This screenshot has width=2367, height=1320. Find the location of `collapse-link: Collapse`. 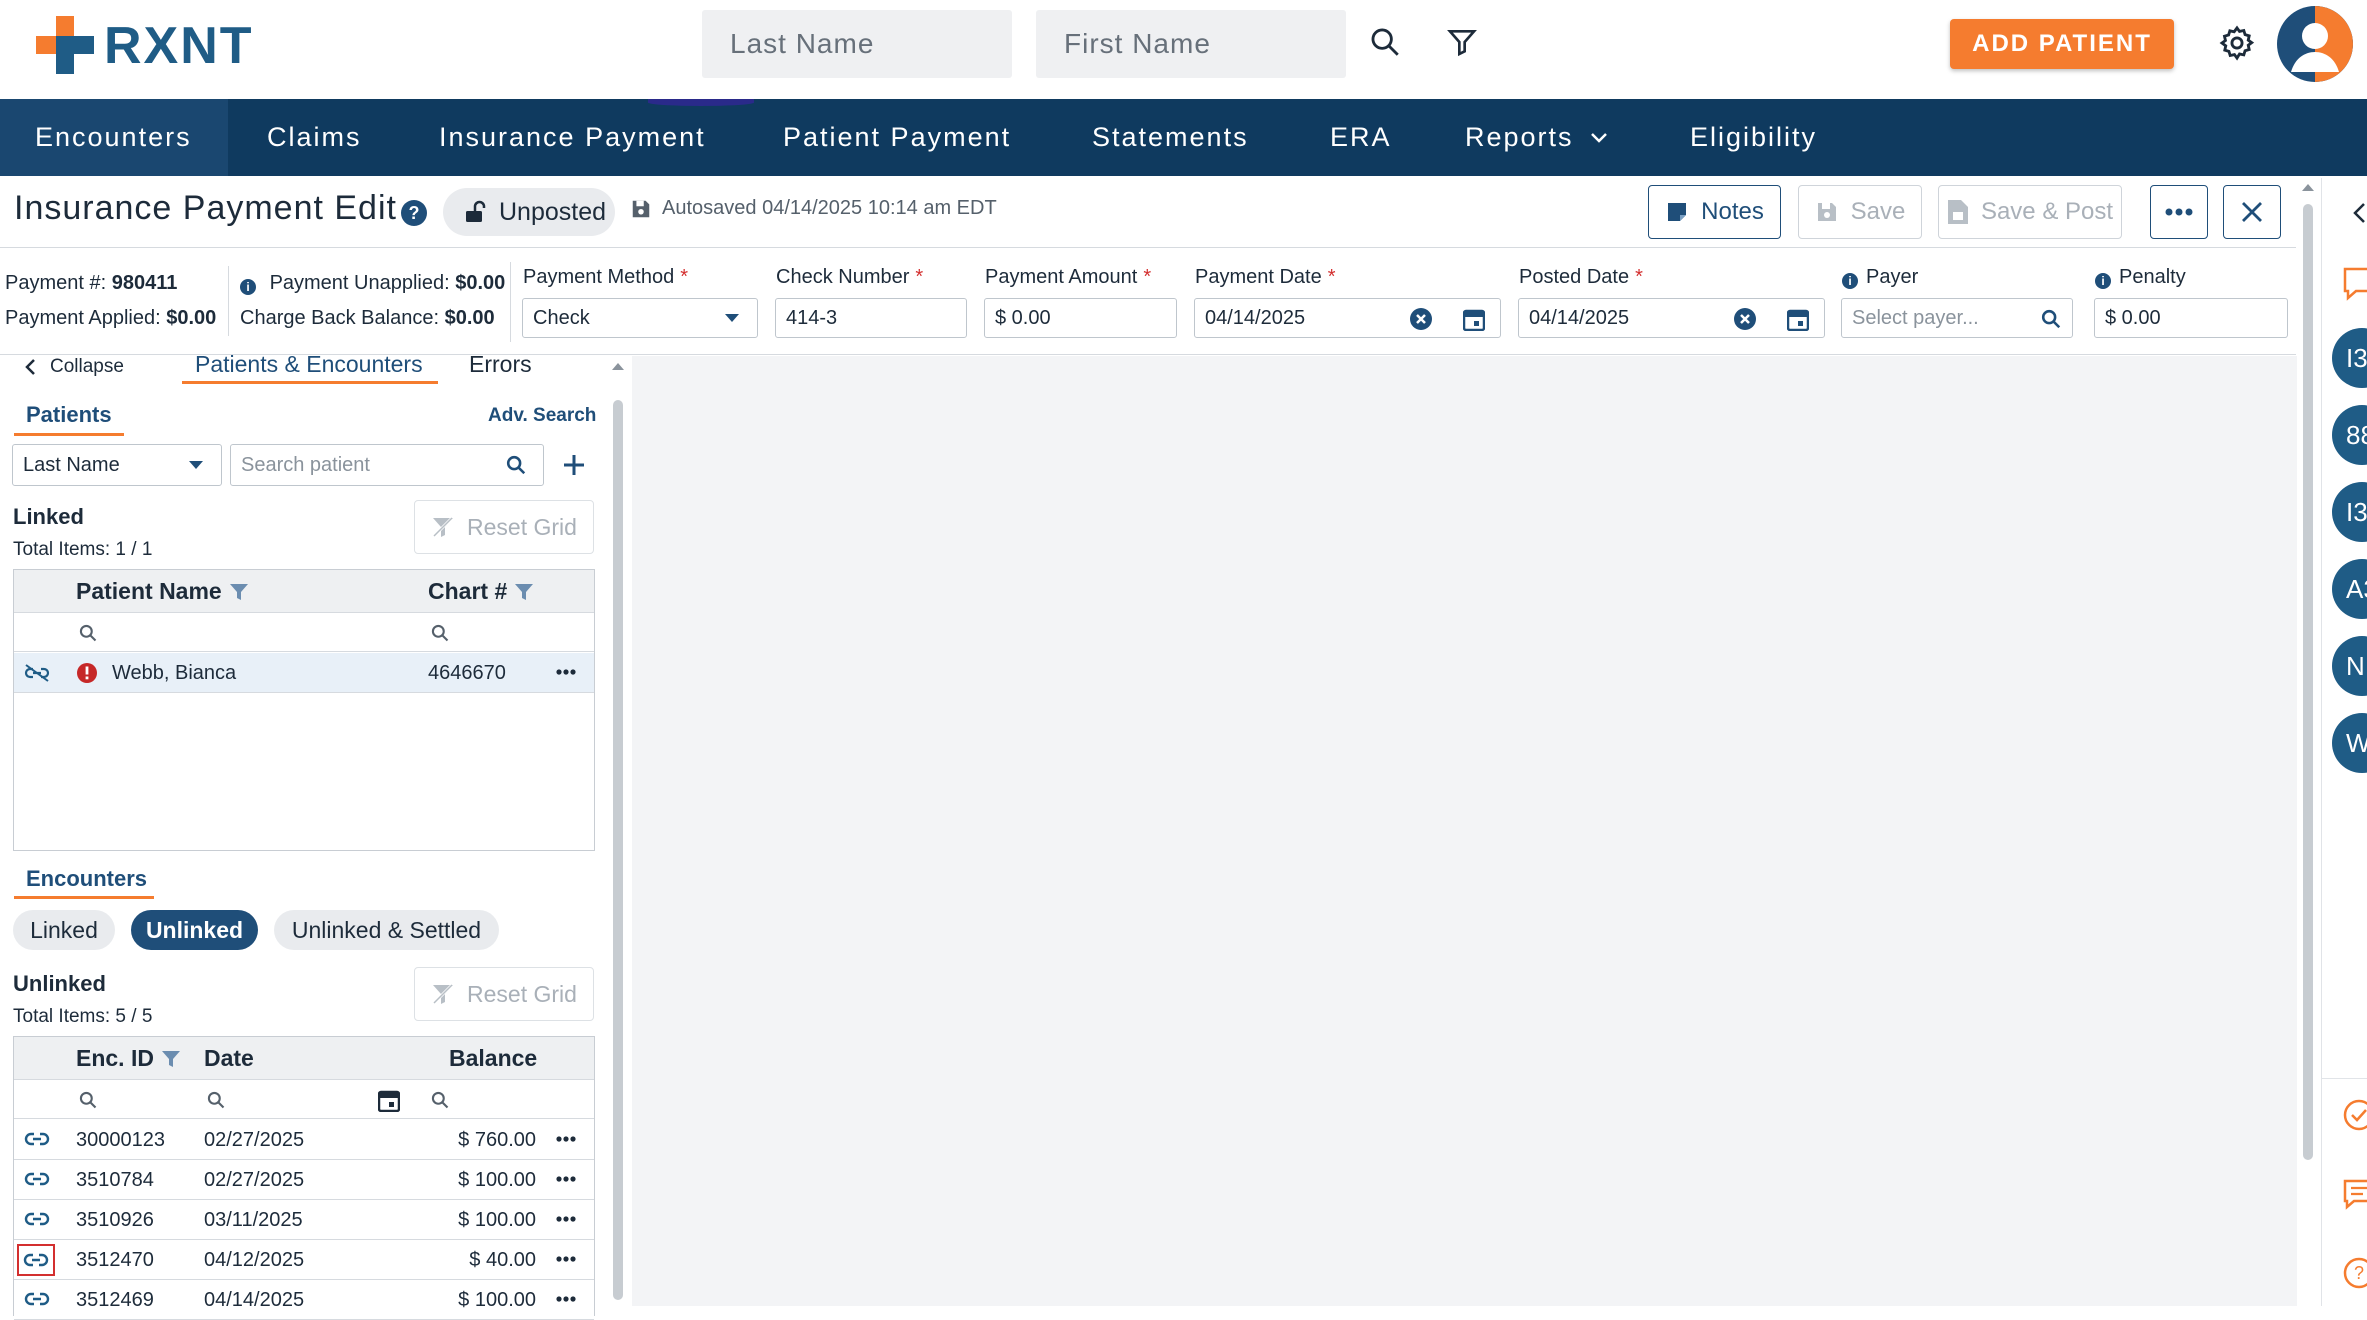

collapse-link: Collapse is located at coordinates (74, 367).